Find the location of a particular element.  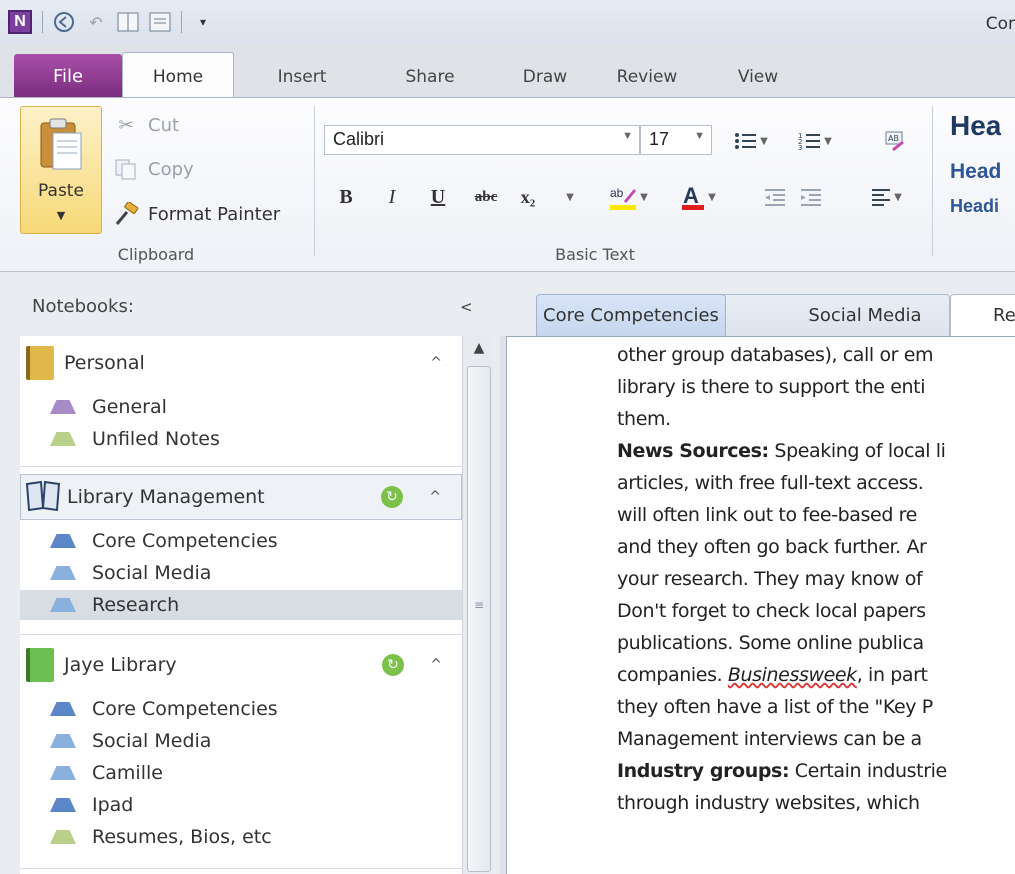

font-color-button: A ▼ is located at coordinates (698, 197).